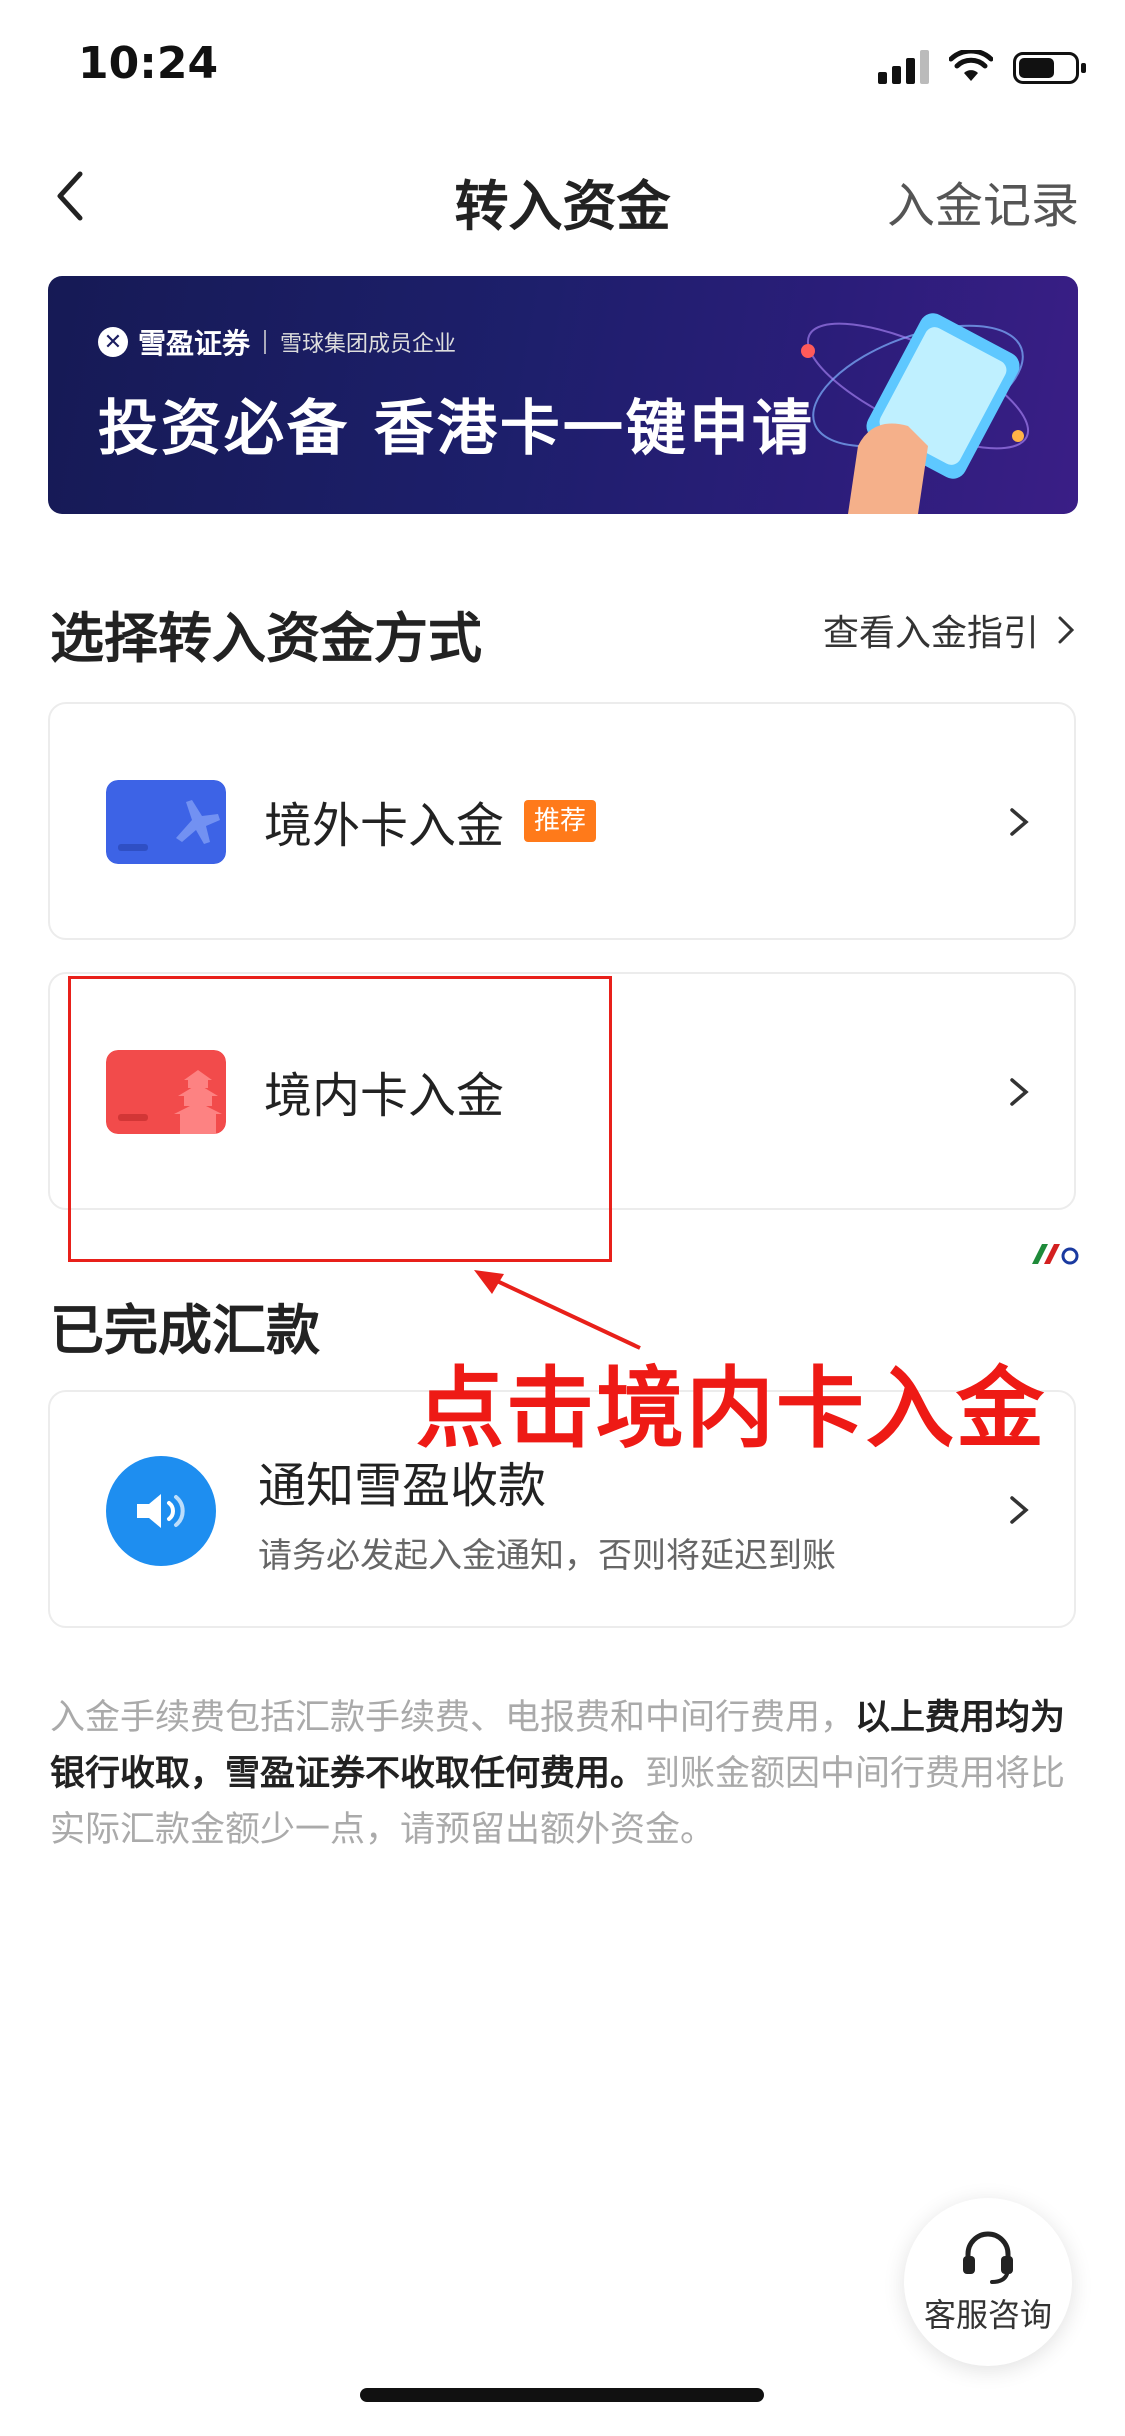 Image resolution: width=1125 pixels, height=2436 pixels. I want to click on option-label: 境外卡入金 推荐, so click(430, 821).